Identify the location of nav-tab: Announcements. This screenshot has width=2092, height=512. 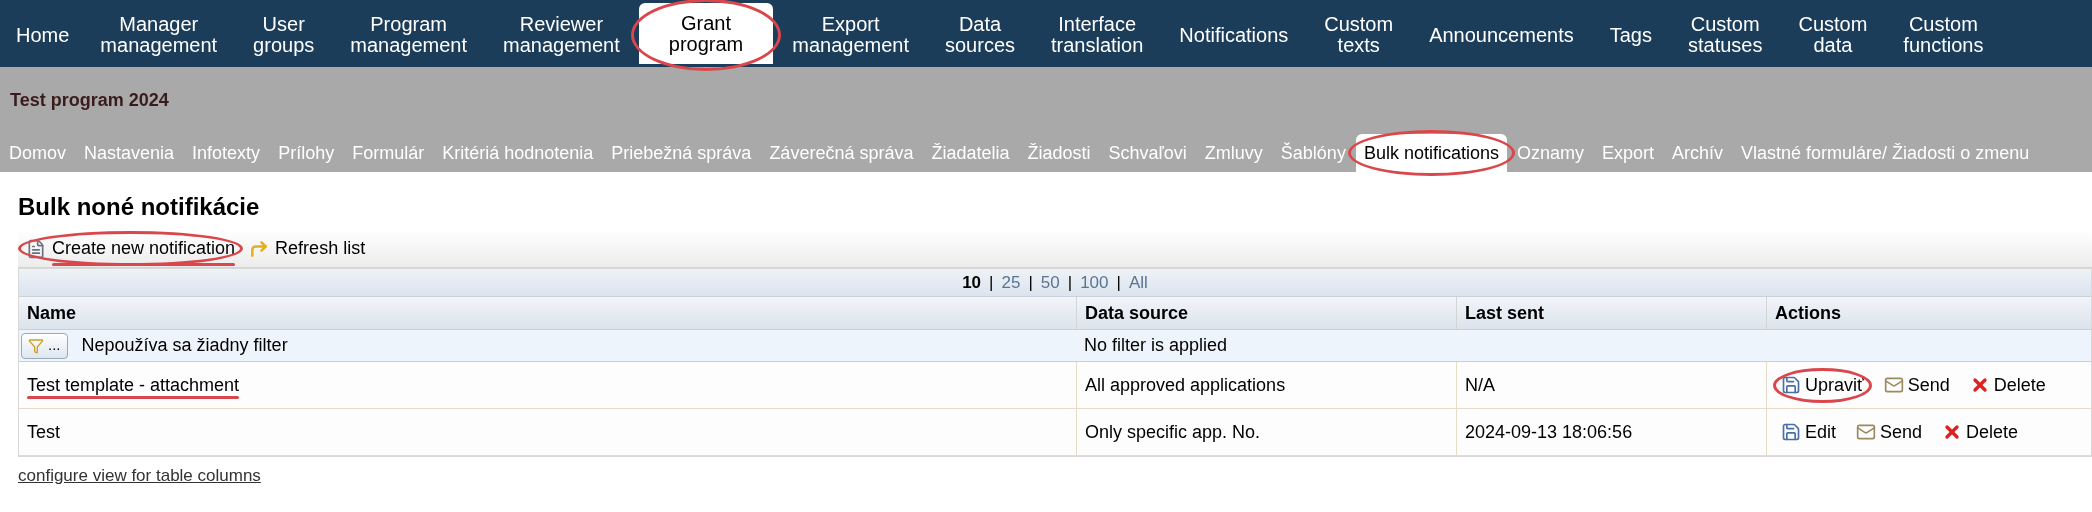
(1501, 35).